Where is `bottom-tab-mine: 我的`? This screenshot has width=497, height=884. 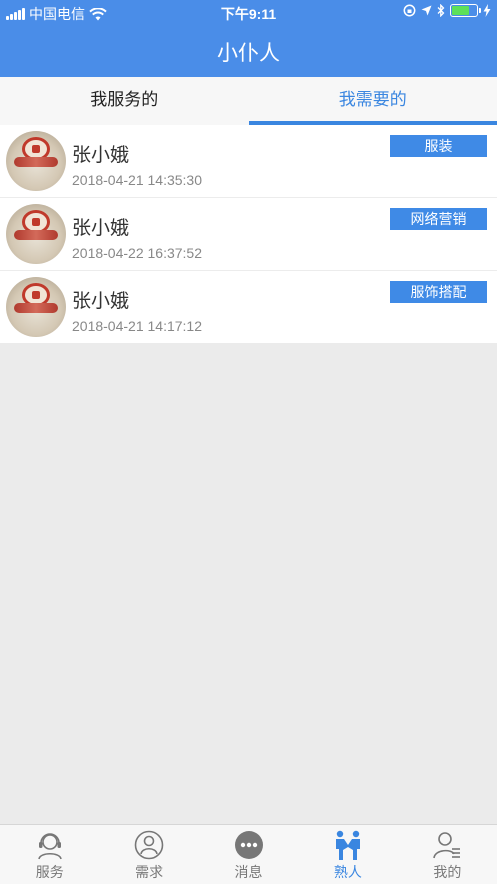
bottom-tab-mine: 我的 is located at coordinates (447, 854).